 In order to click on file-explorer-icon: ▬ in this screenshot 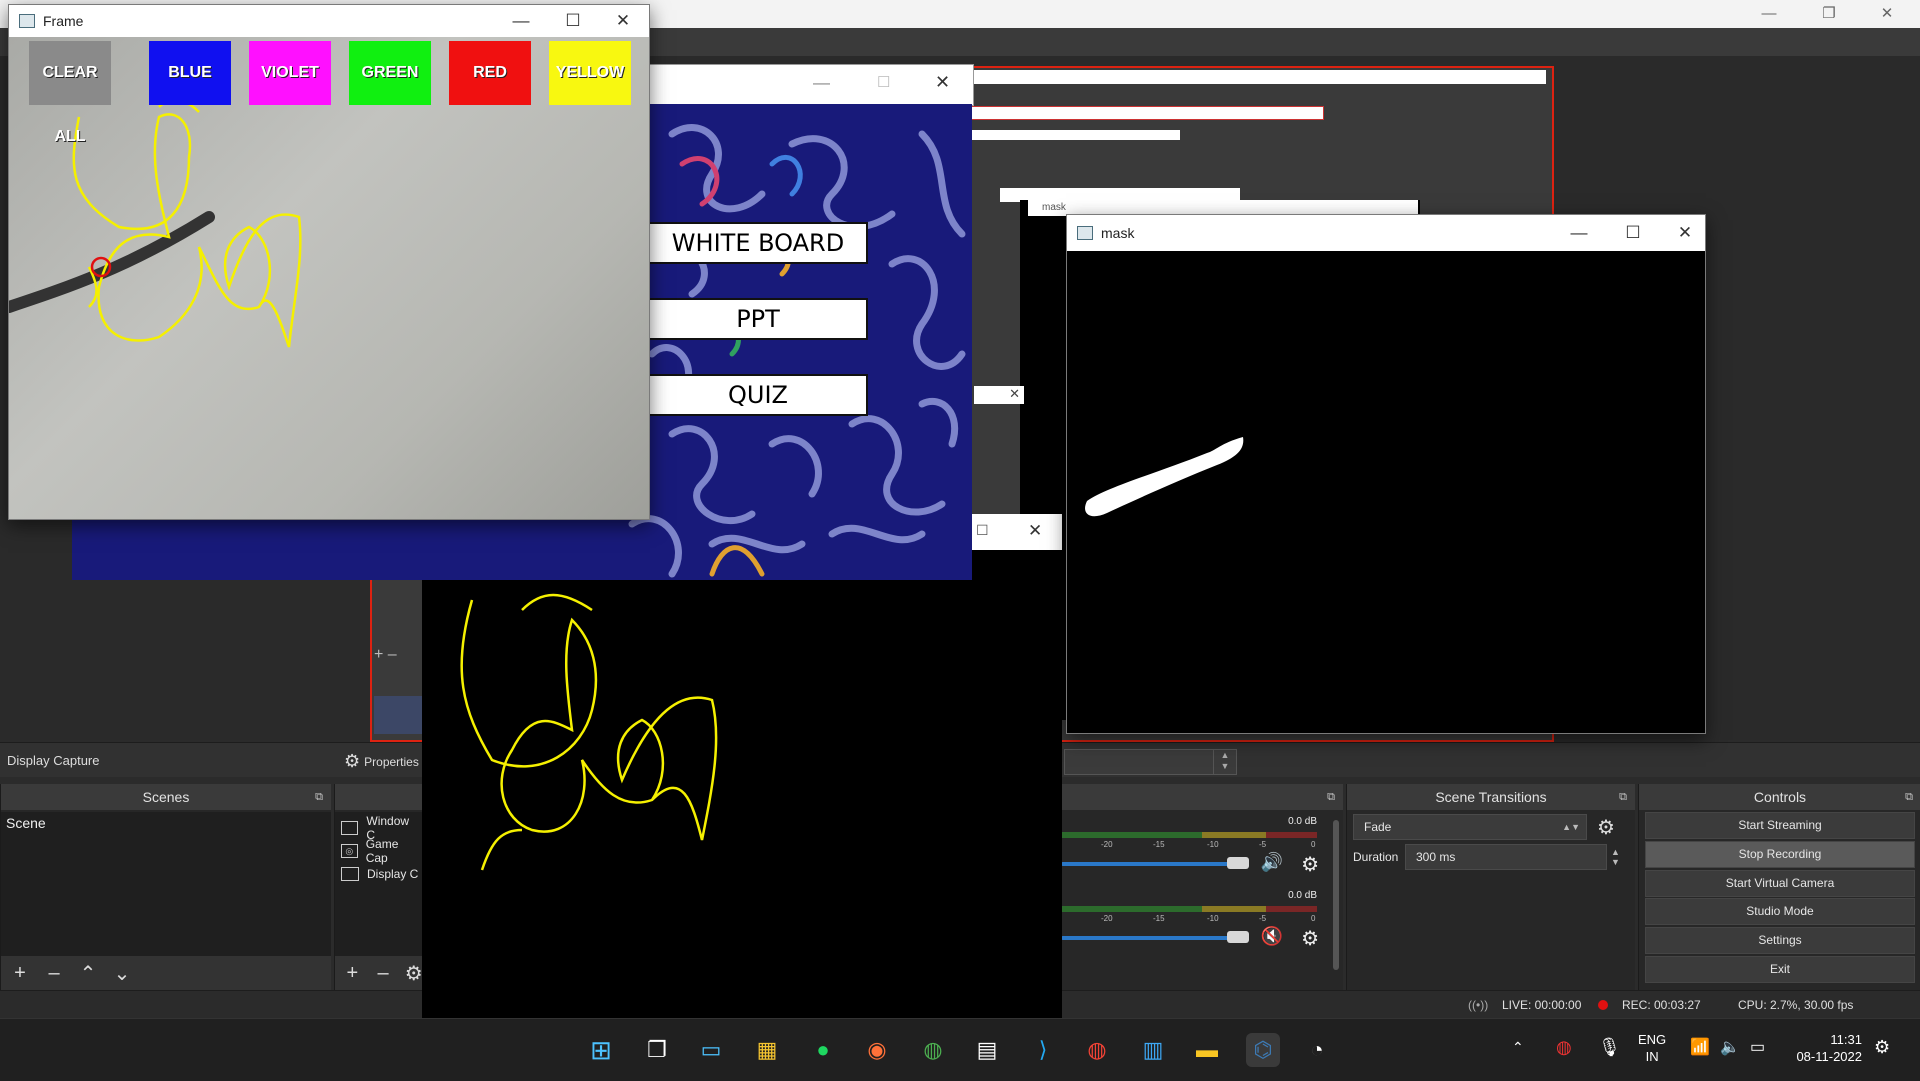, I will do `click(1207, 1050)`.